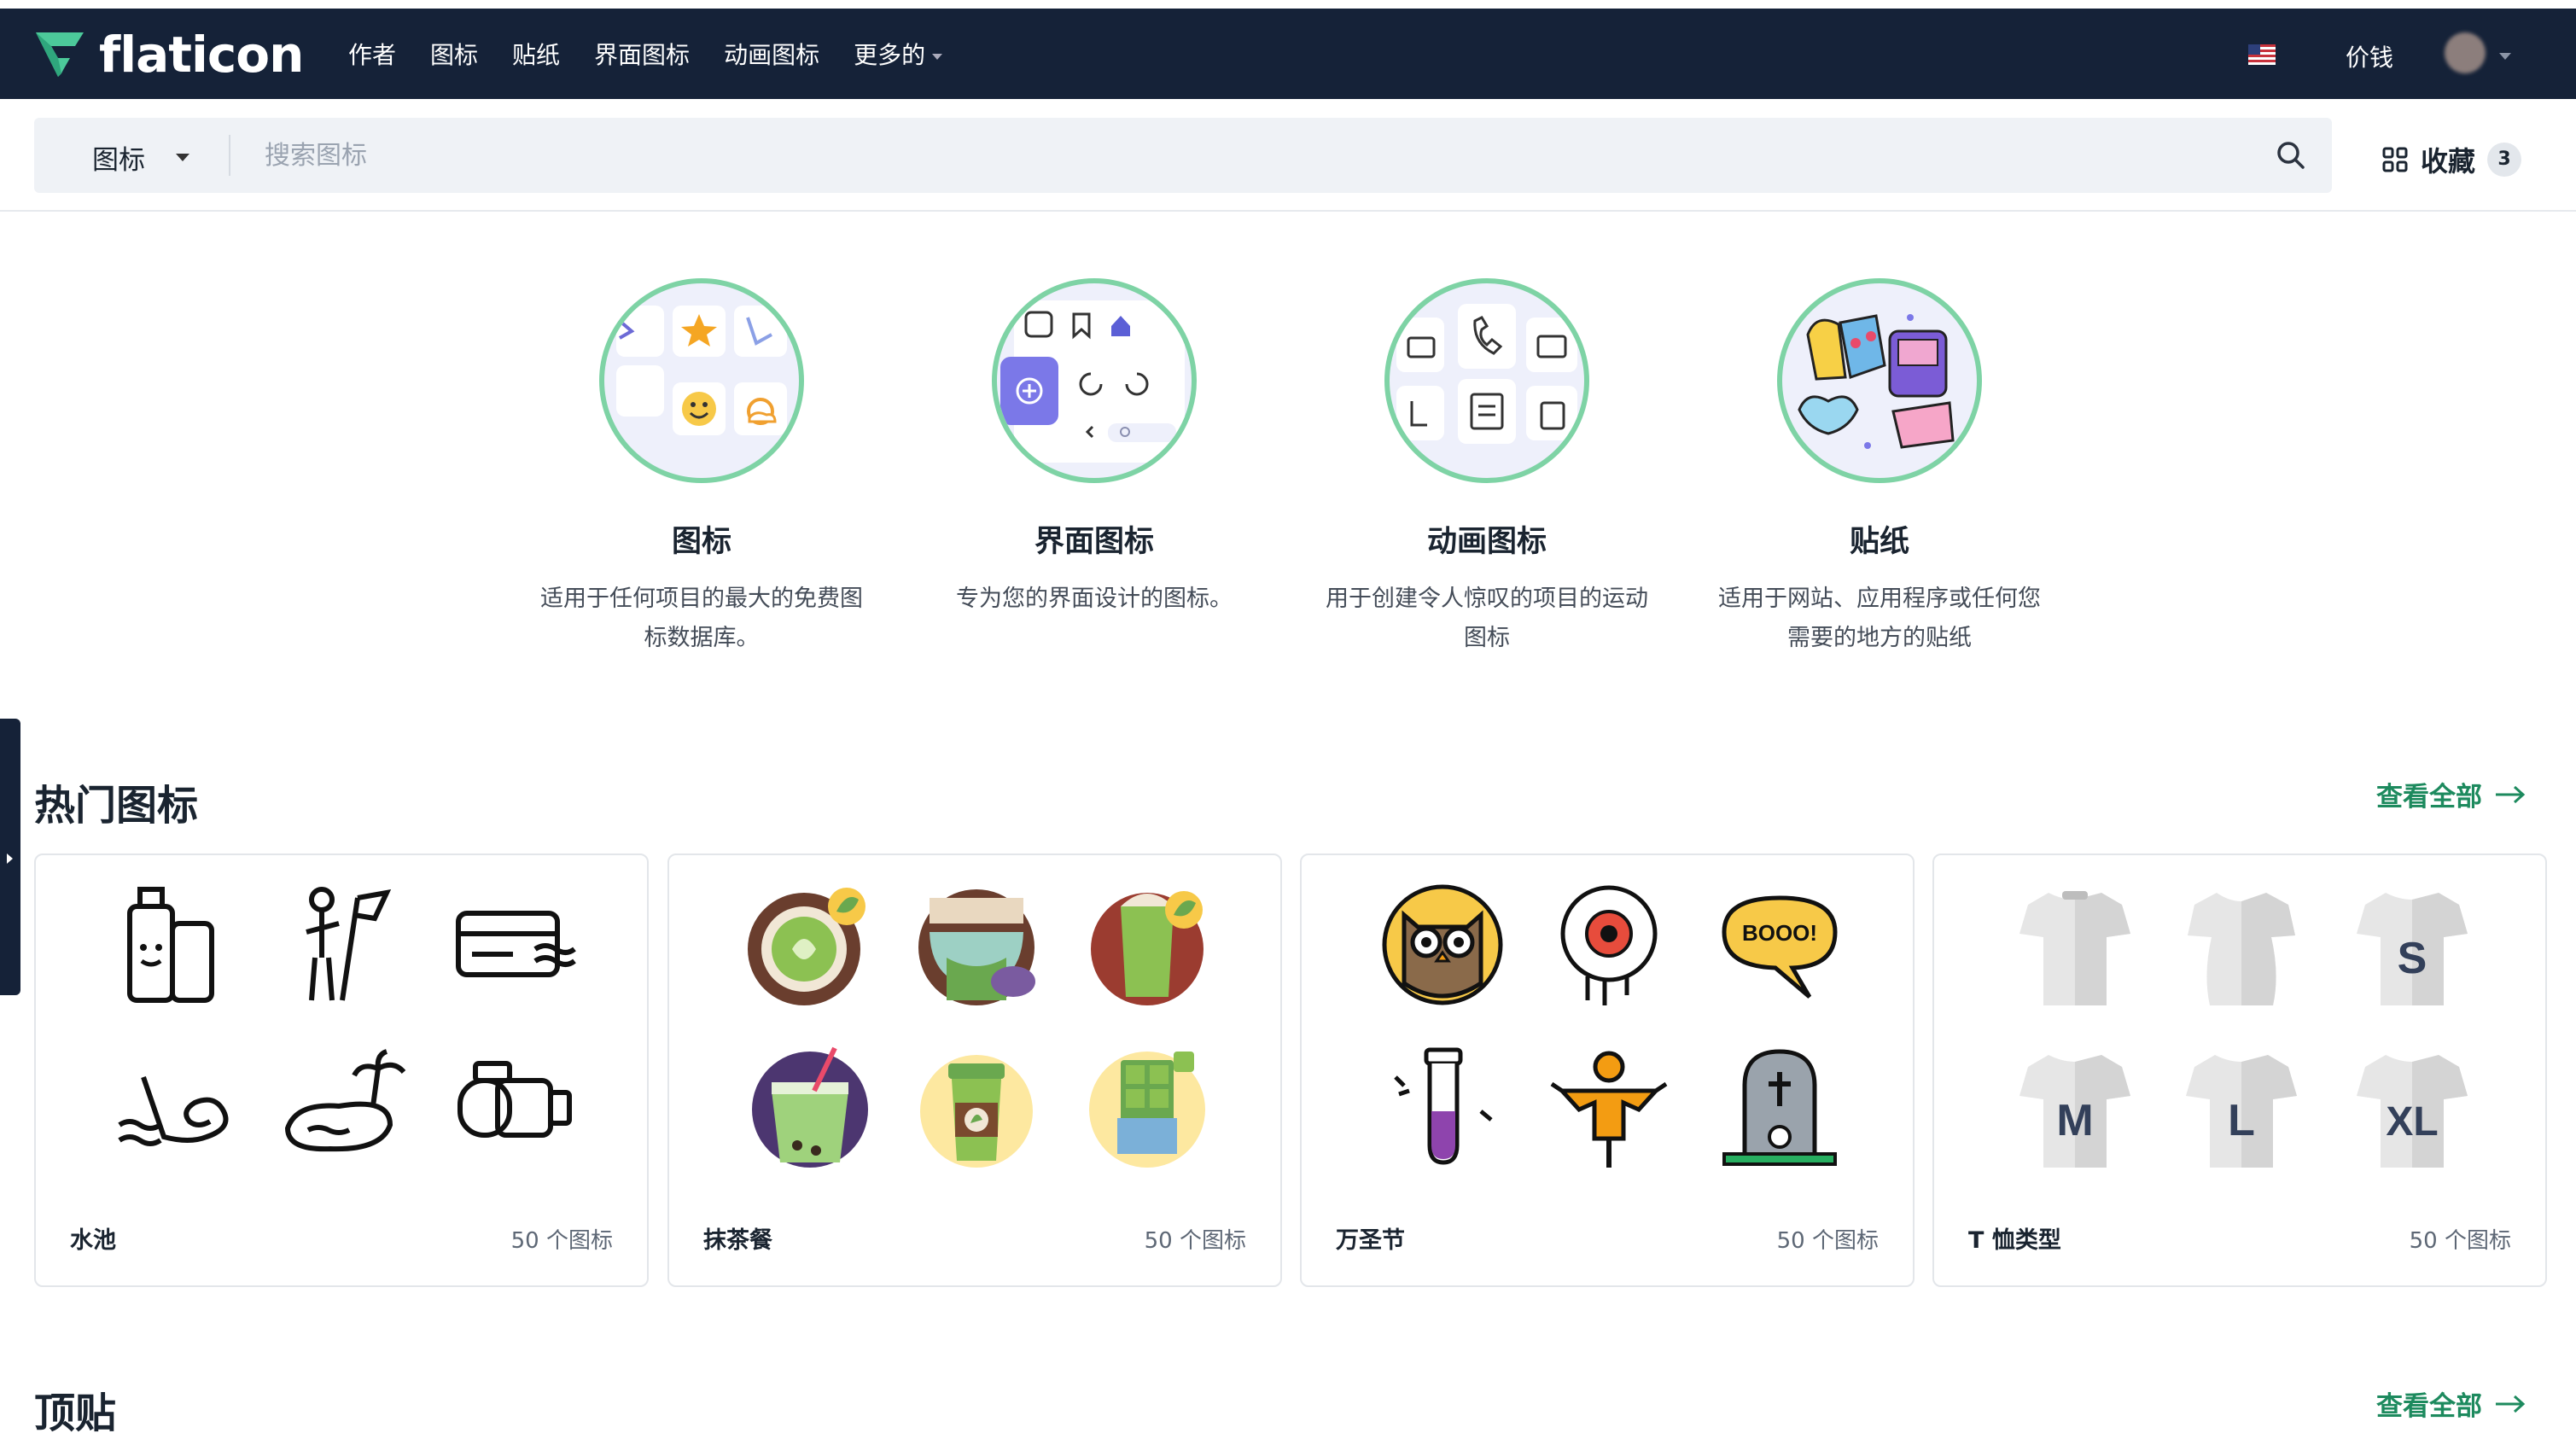  What do you see at coordinates (201, 55) in the screenshot?
I see `brand-name: flaticon` at bounding box center [201, 55].